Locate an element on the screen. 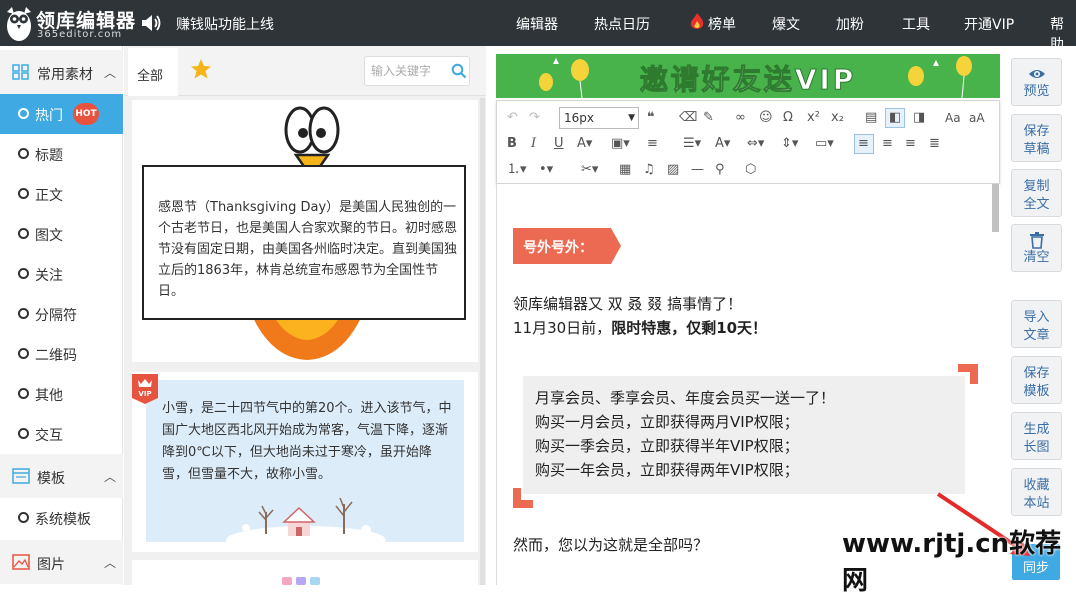 The width and height of the screenshot is (1076, 597). font-size-select: 16px ▼ is located at coordinates (599, 118).